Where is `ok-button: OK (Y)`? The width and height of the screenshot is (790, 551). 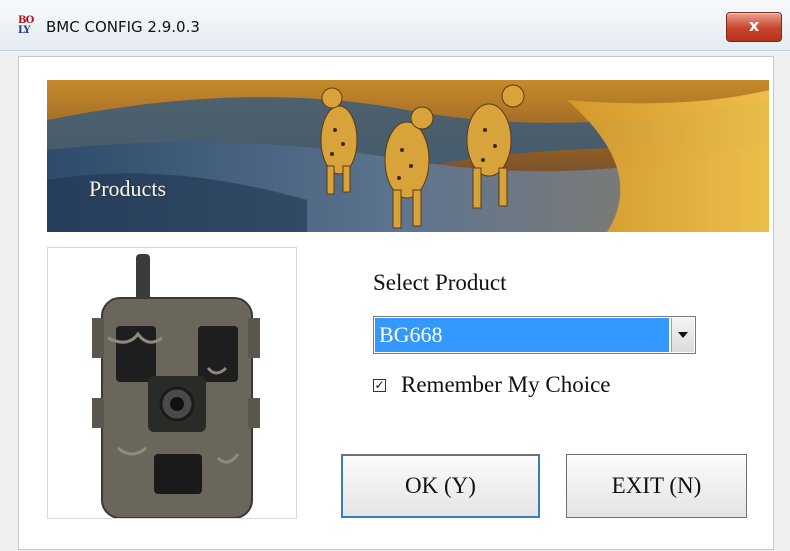
ok-button: OK (Y) is located at coordinates (440, 486).